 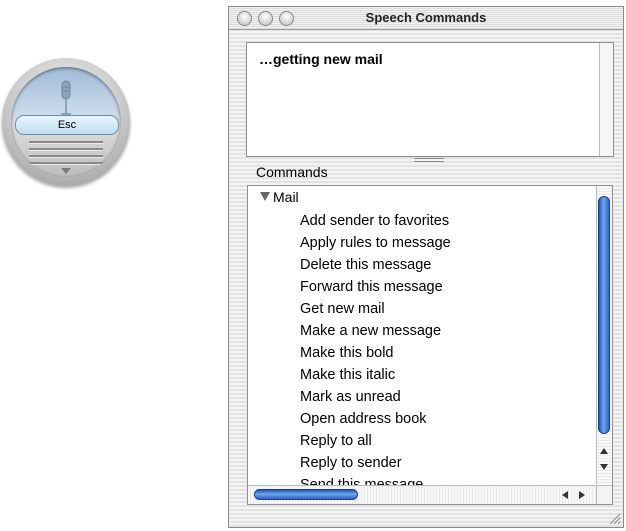 I want to click on list-item: Forward this message, so click(x=371, y=287).